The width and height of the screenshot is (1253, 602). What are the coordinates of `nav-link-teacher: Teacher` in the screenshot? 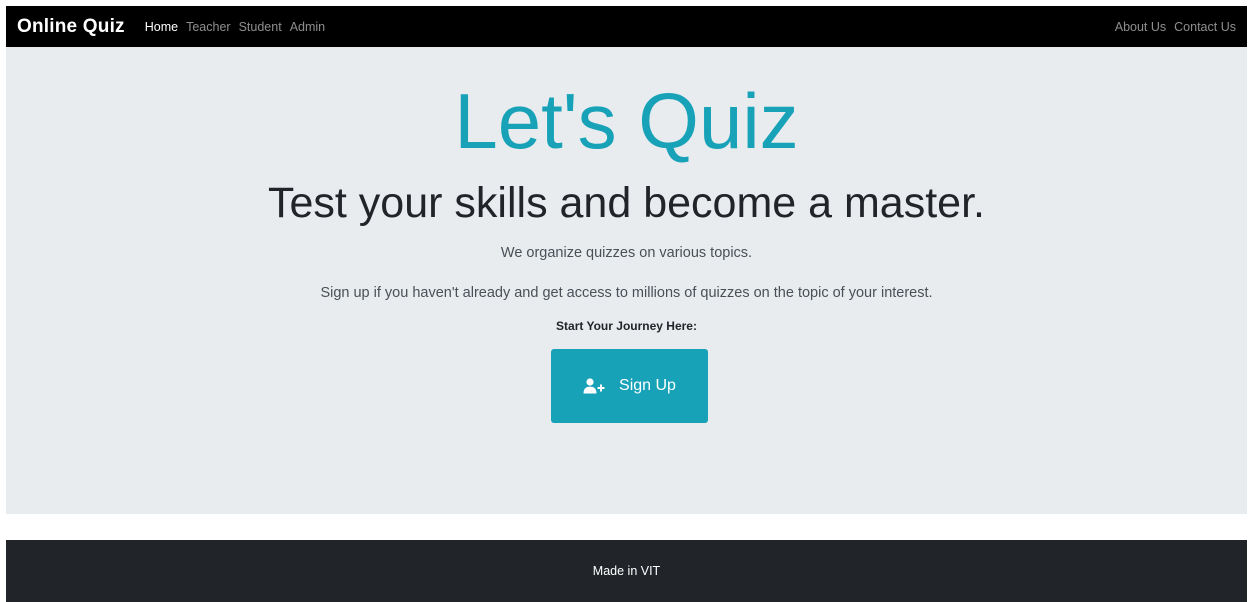 It's located at (208, 27).